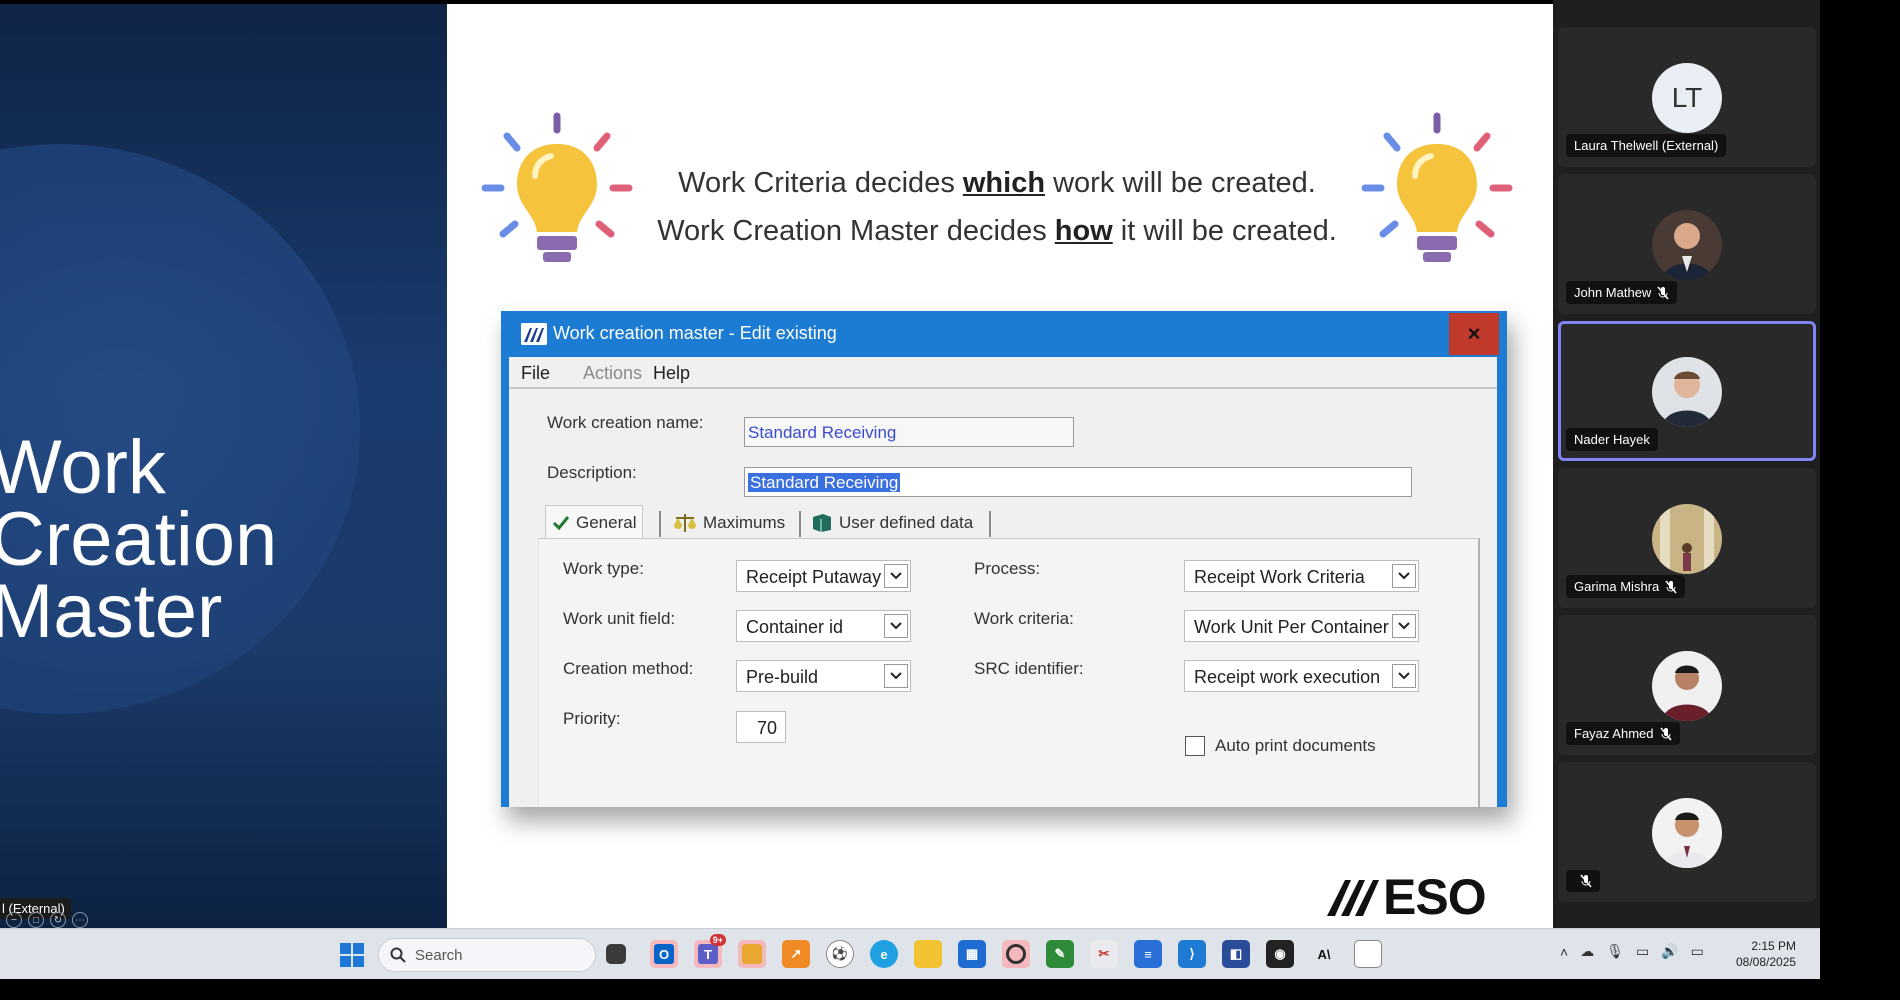  What do you see at coordinates (822, 523) in the screenshot?
I see `book-icon` at bounding box center [822, 523].